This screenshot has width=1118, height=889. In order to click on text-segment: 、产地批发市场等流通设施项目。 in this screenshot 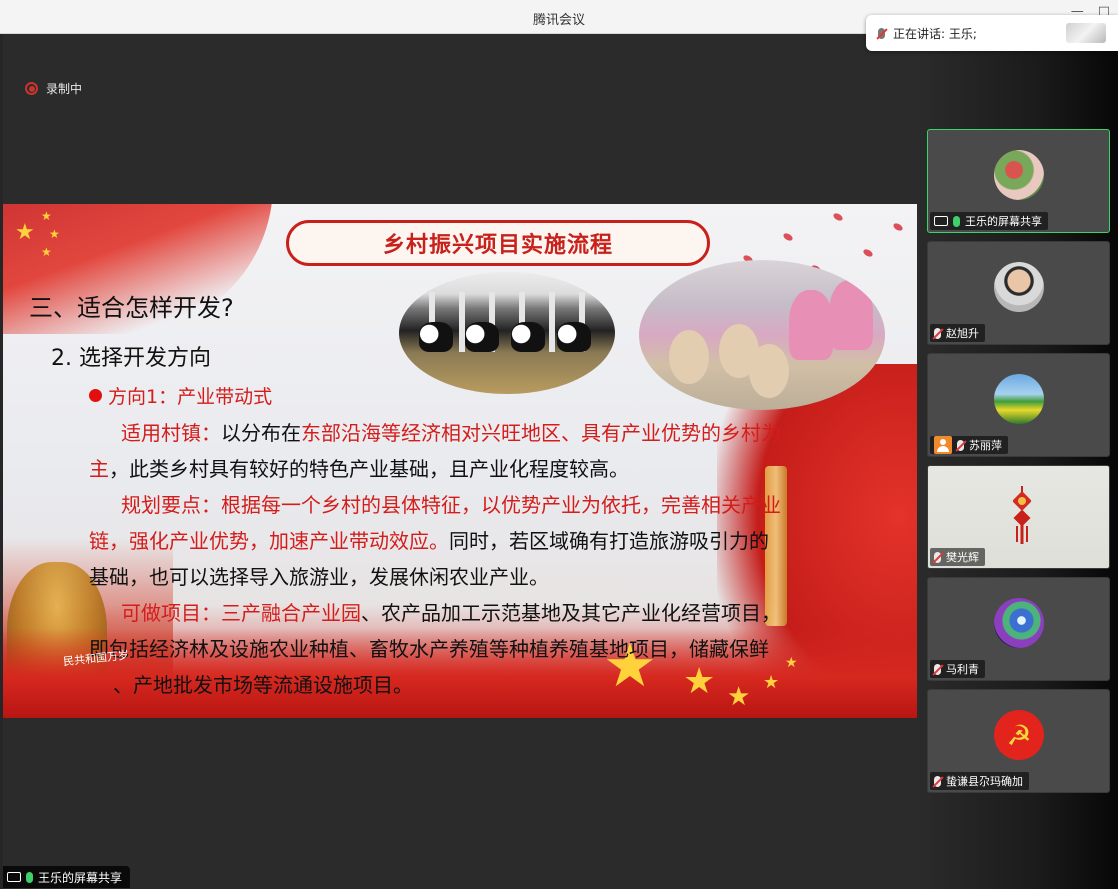, I will do `click(263, 685)`.